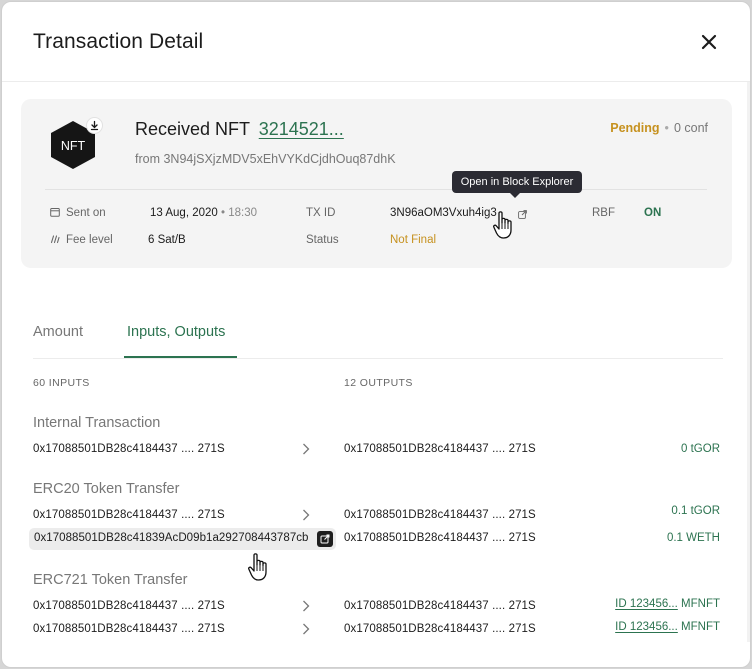 The height and width of the screenshot is (669, 752). What do you see at coordinates (413, 240) in the screenshot?
I see `status-value: Not Final` at bounding box center [413, 240].